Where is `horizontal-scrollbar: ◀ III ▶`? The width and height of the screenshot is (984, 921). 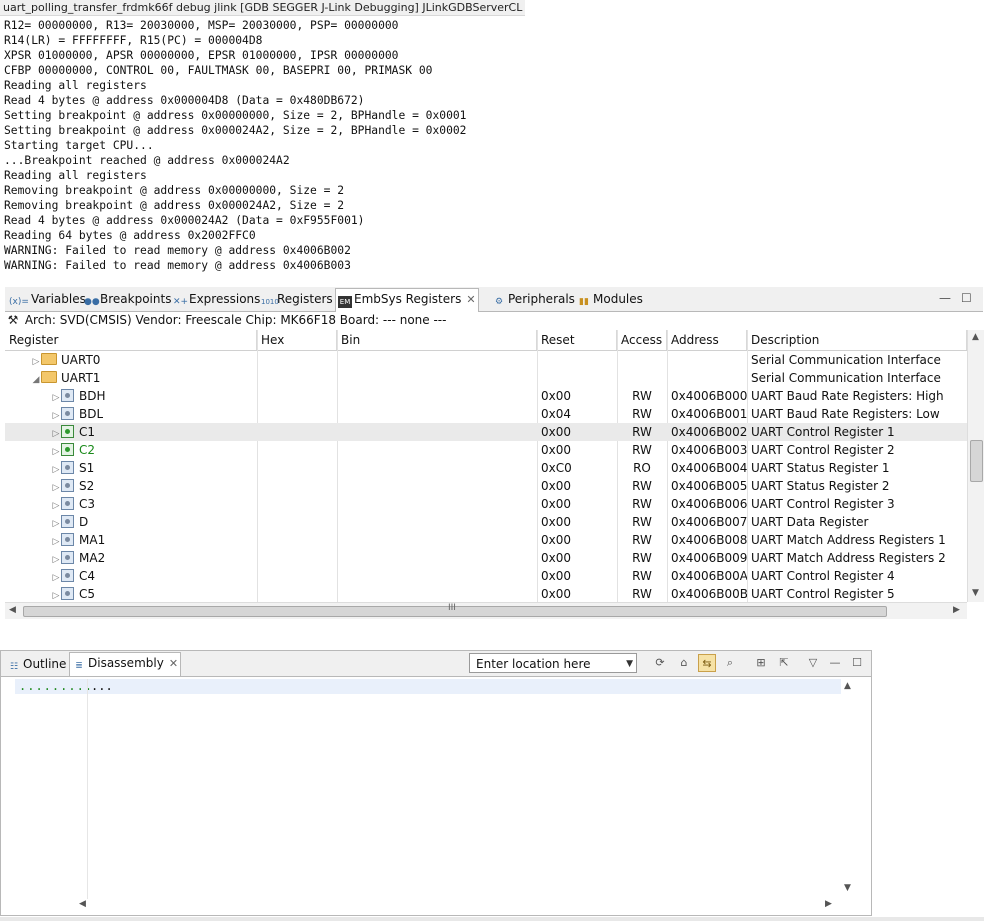
horizontal-scrollbar: ◀ III ▶ is located at coordinates (486, 610).